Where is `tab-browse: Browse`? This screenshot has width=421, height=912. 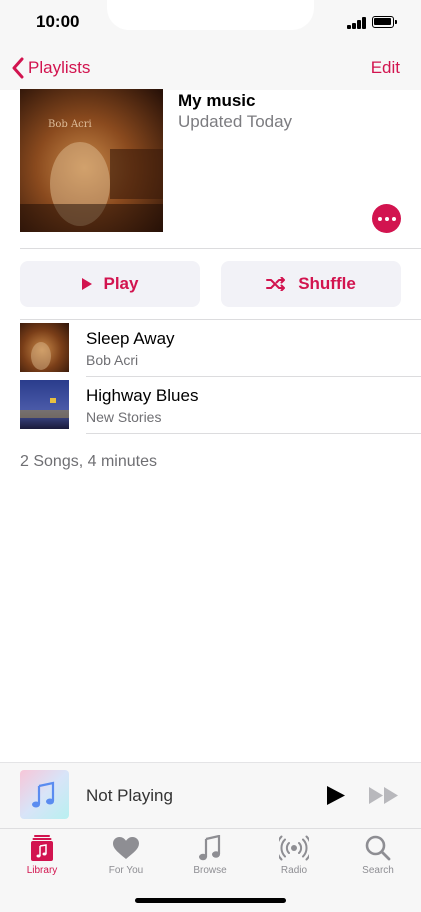 tab-browse: Browse is located at coordinates (210, 857).